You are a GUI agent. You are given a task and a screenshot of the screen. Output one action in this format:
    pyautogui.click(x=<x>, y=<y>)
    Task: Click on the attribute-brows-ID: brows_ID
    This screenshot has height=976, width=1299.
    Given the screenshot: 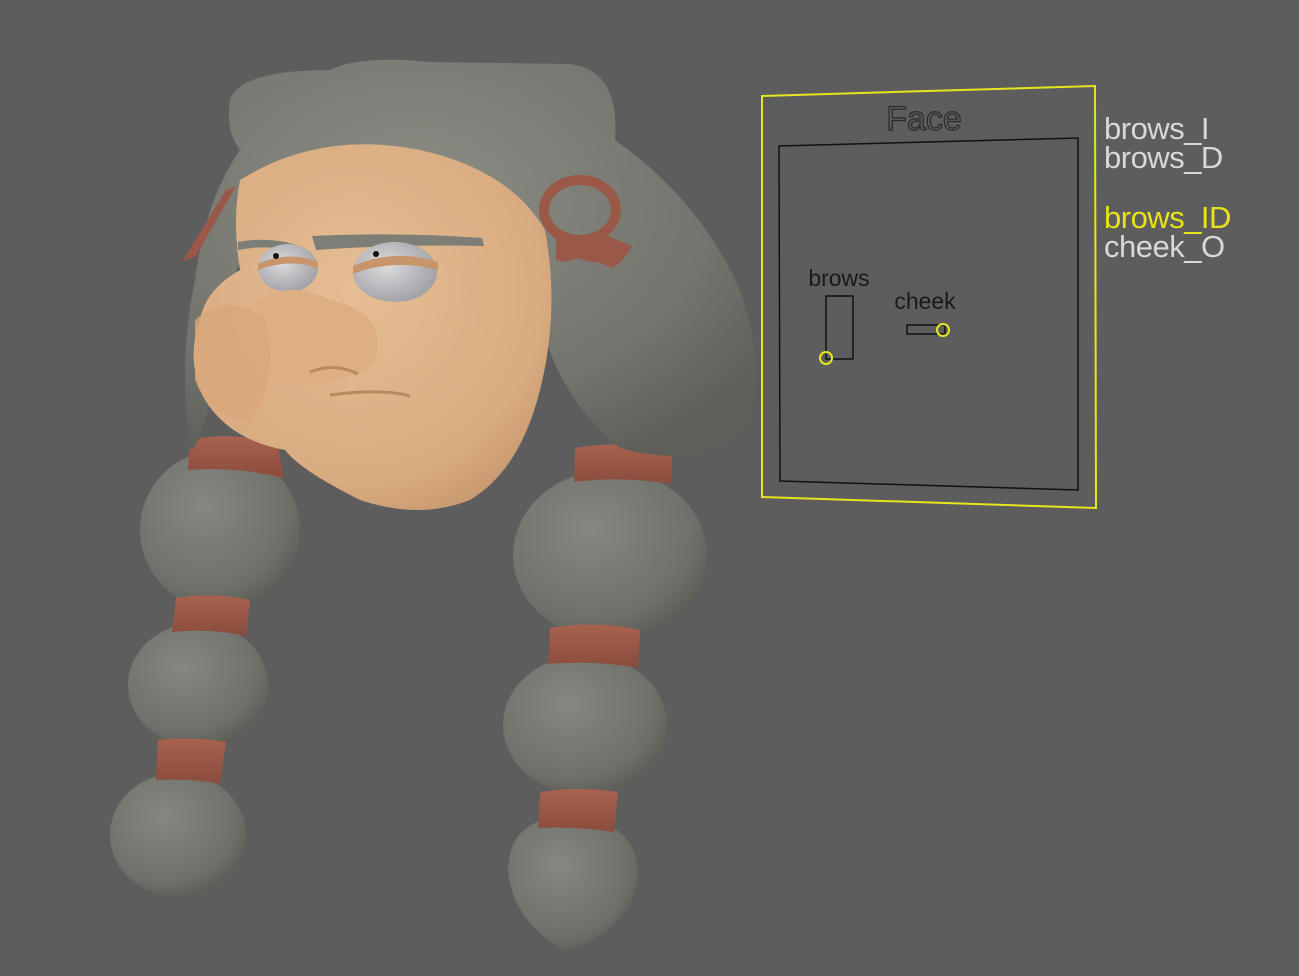 What is the action you would take?
    pyautogui.click(x=1167, y=217)
    